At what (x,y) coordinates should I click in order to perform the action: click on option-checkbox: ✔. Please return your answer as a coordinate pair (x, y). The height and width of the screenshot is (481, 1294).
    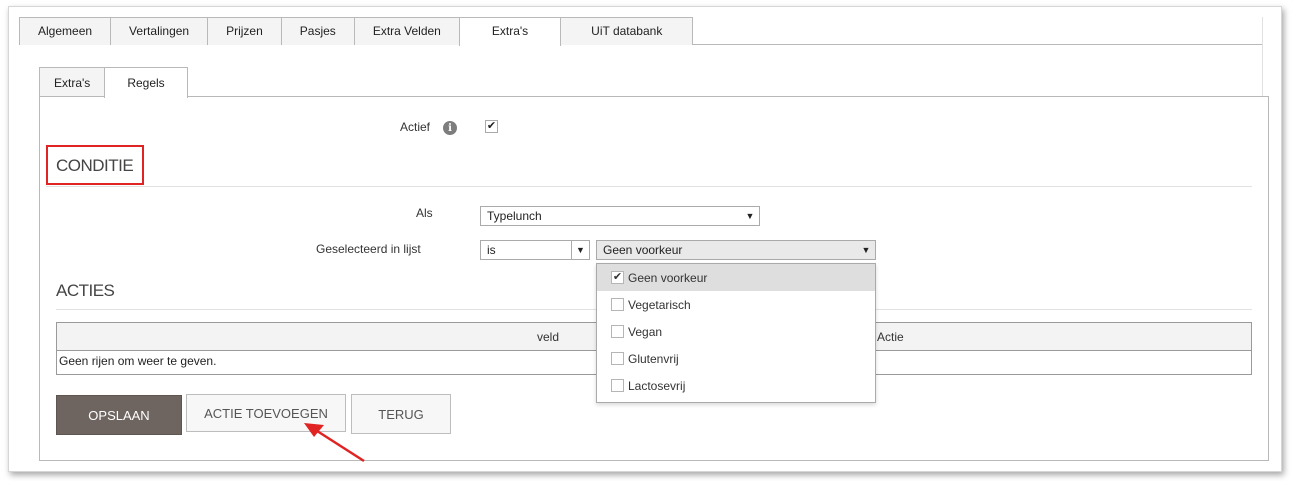
    Looking at the image, I should click on (617, 277).